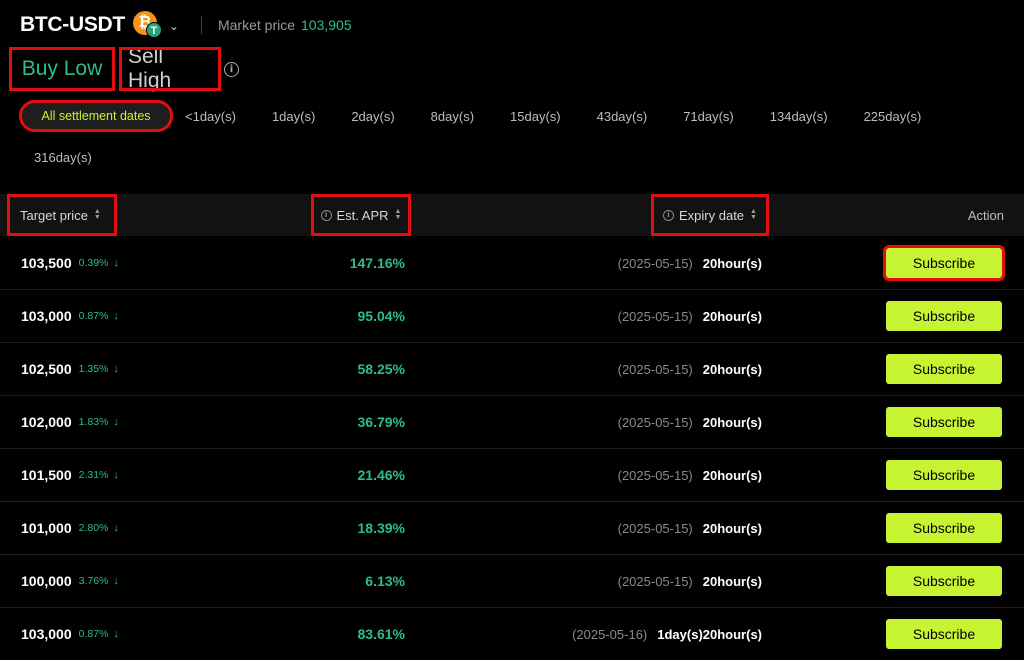 The image size is (1024, 660). Describe the element at coordinates (381, 475) in the screenshot. I see `est-apr-value: 21.46%` at that location.